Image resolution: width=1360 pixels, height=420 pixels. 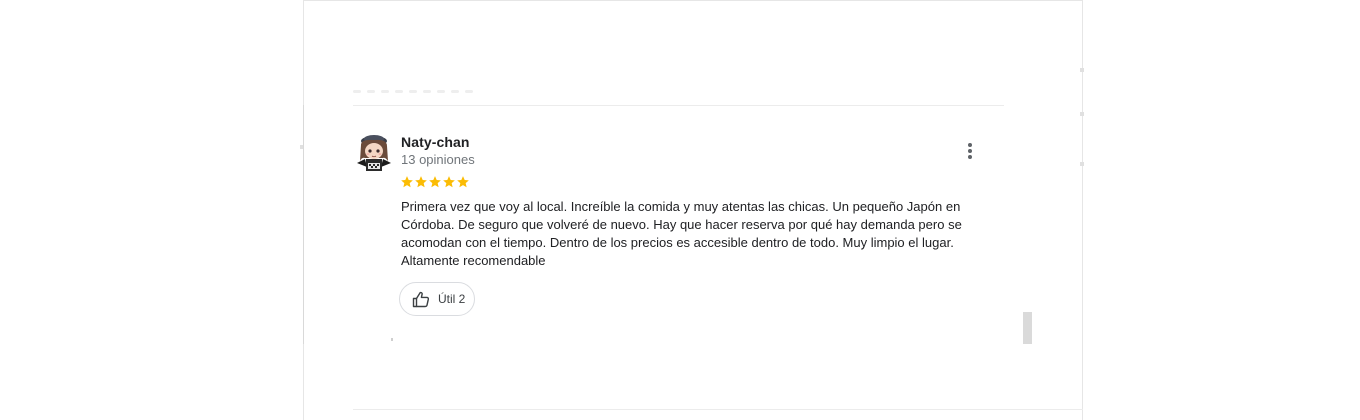 I want to click on previous-review-remnant, so click(x=438, y=91).